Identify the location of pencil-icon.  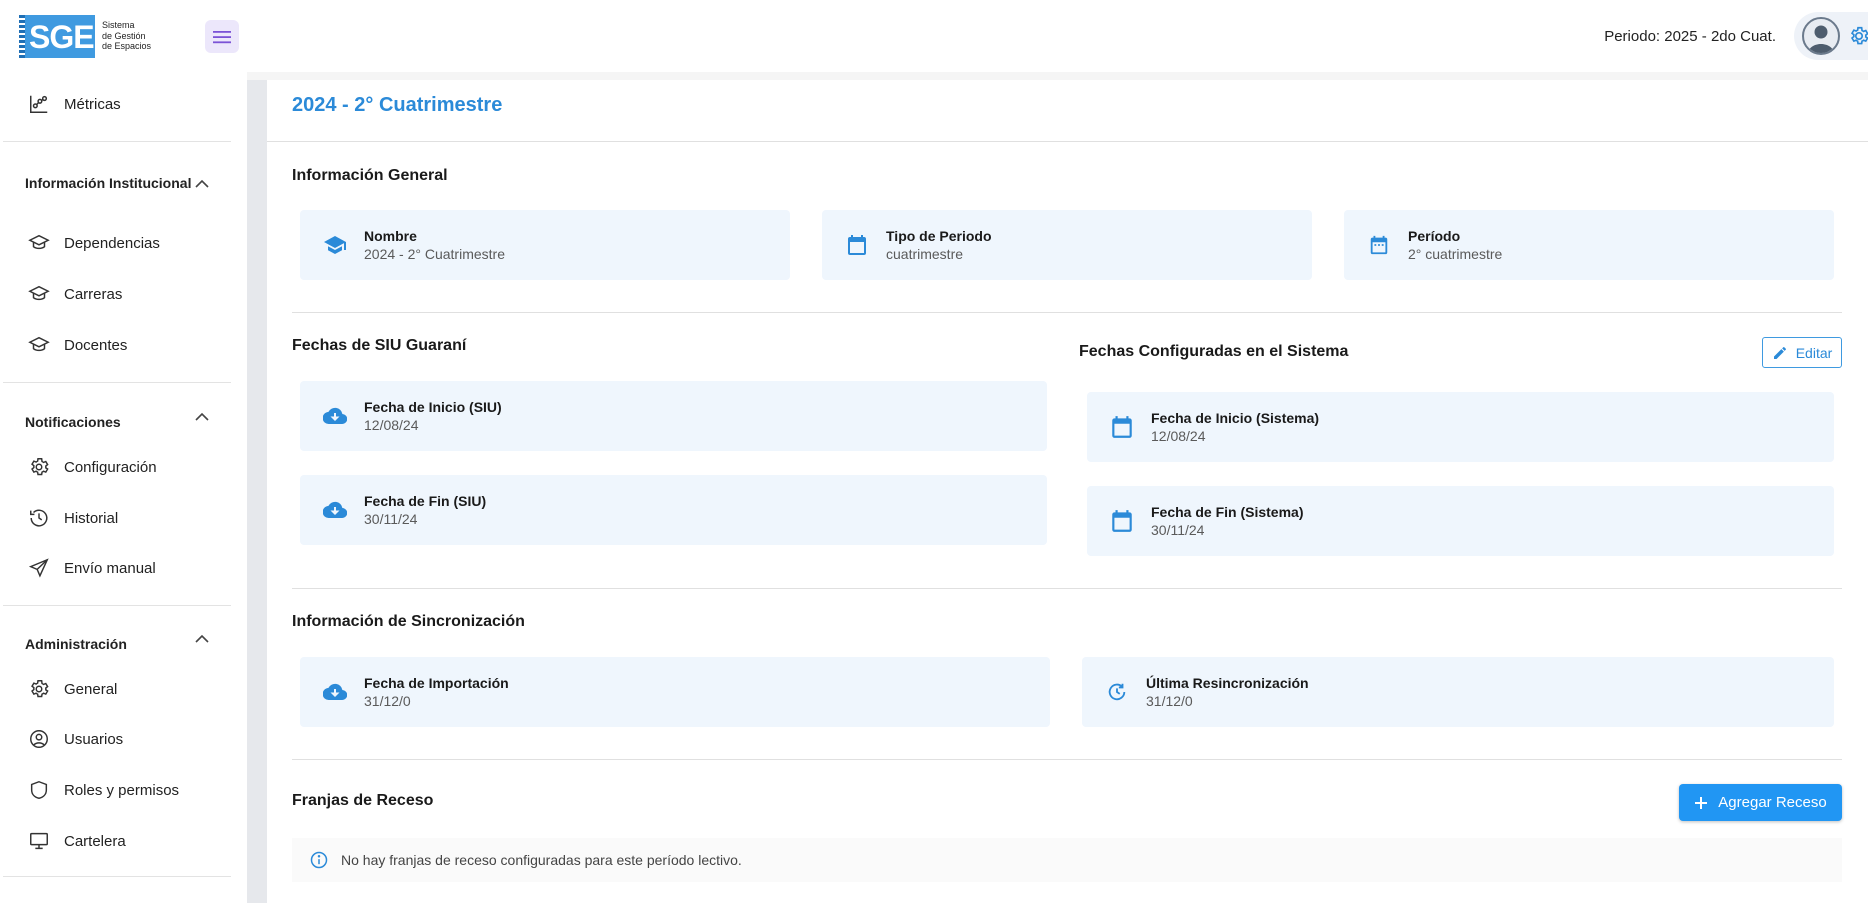
(1779, 352).